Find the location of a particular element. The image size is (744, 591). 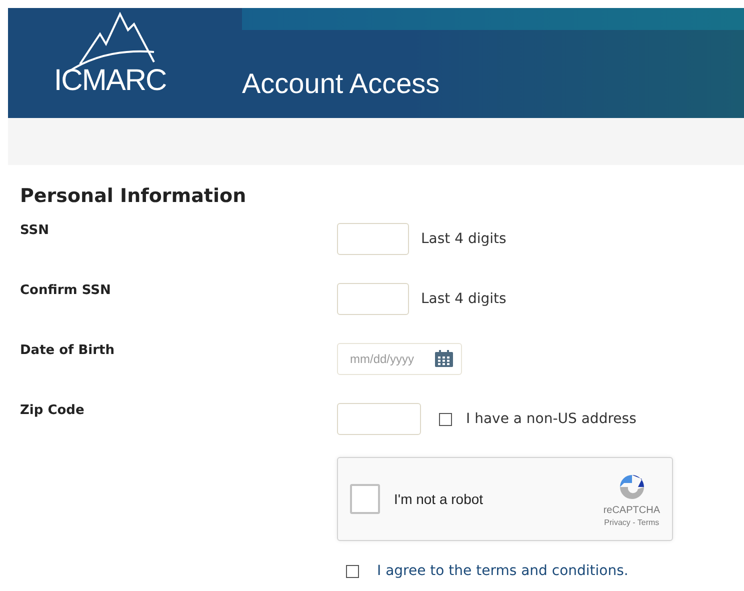

field-label: Confirm SSN is located at coordinates (66, 290).